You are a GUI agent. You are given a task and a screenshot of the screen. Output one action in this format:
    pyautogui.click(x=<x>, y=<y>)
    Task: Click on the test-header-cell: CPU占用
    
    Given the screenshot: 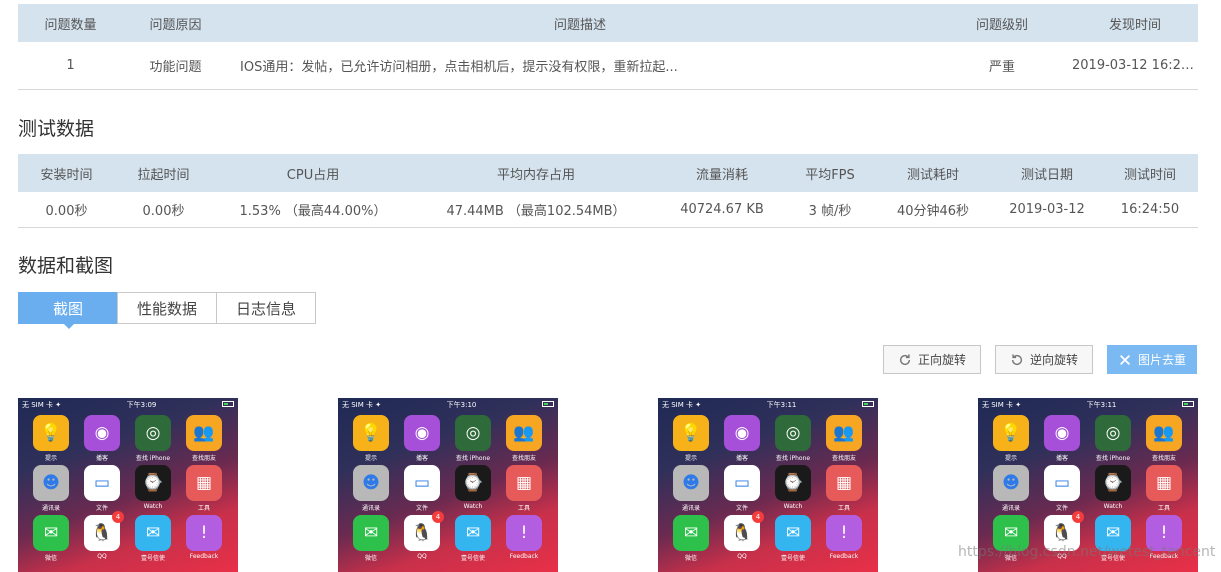 What is the action you would take?
    pyautogui.click(x=313, y=173)
    